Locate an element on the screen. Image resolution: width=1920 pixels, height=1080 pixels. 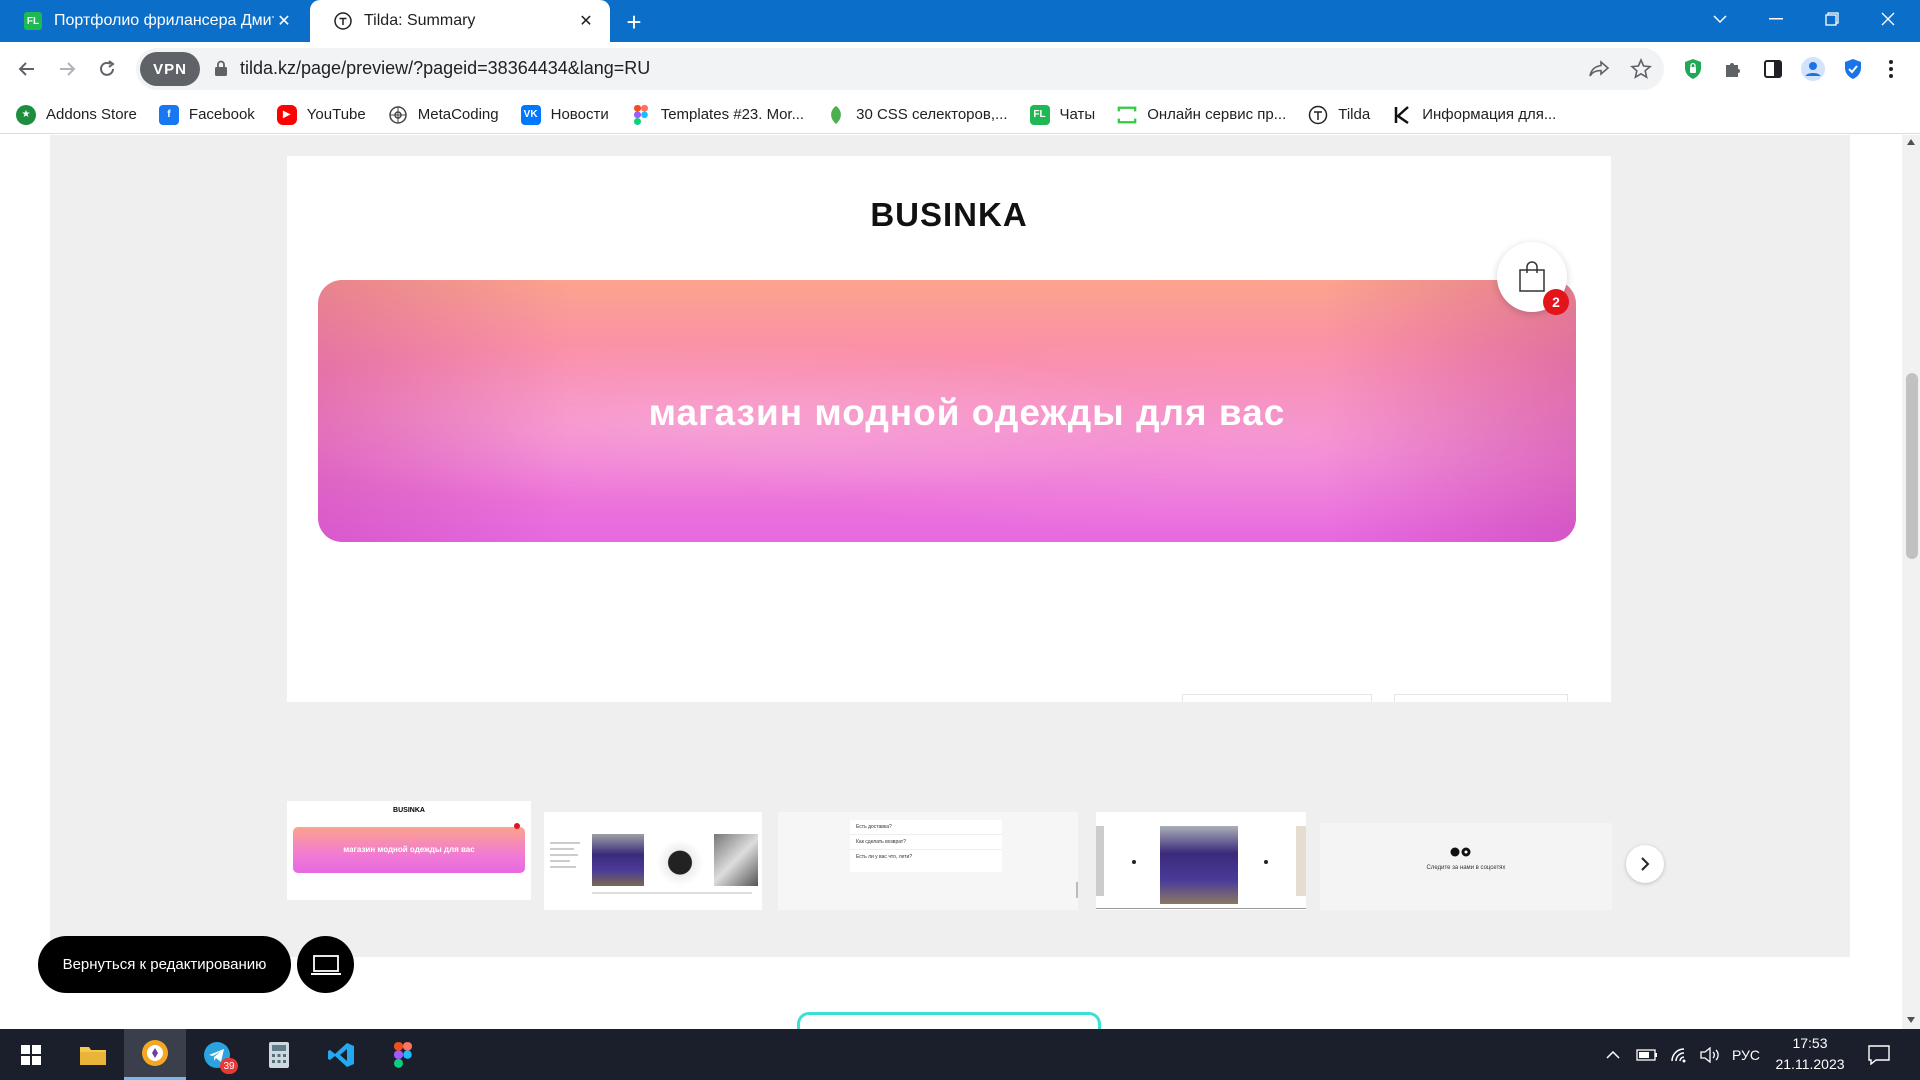
new-tab-button: + is located at coordinates (634, 22).